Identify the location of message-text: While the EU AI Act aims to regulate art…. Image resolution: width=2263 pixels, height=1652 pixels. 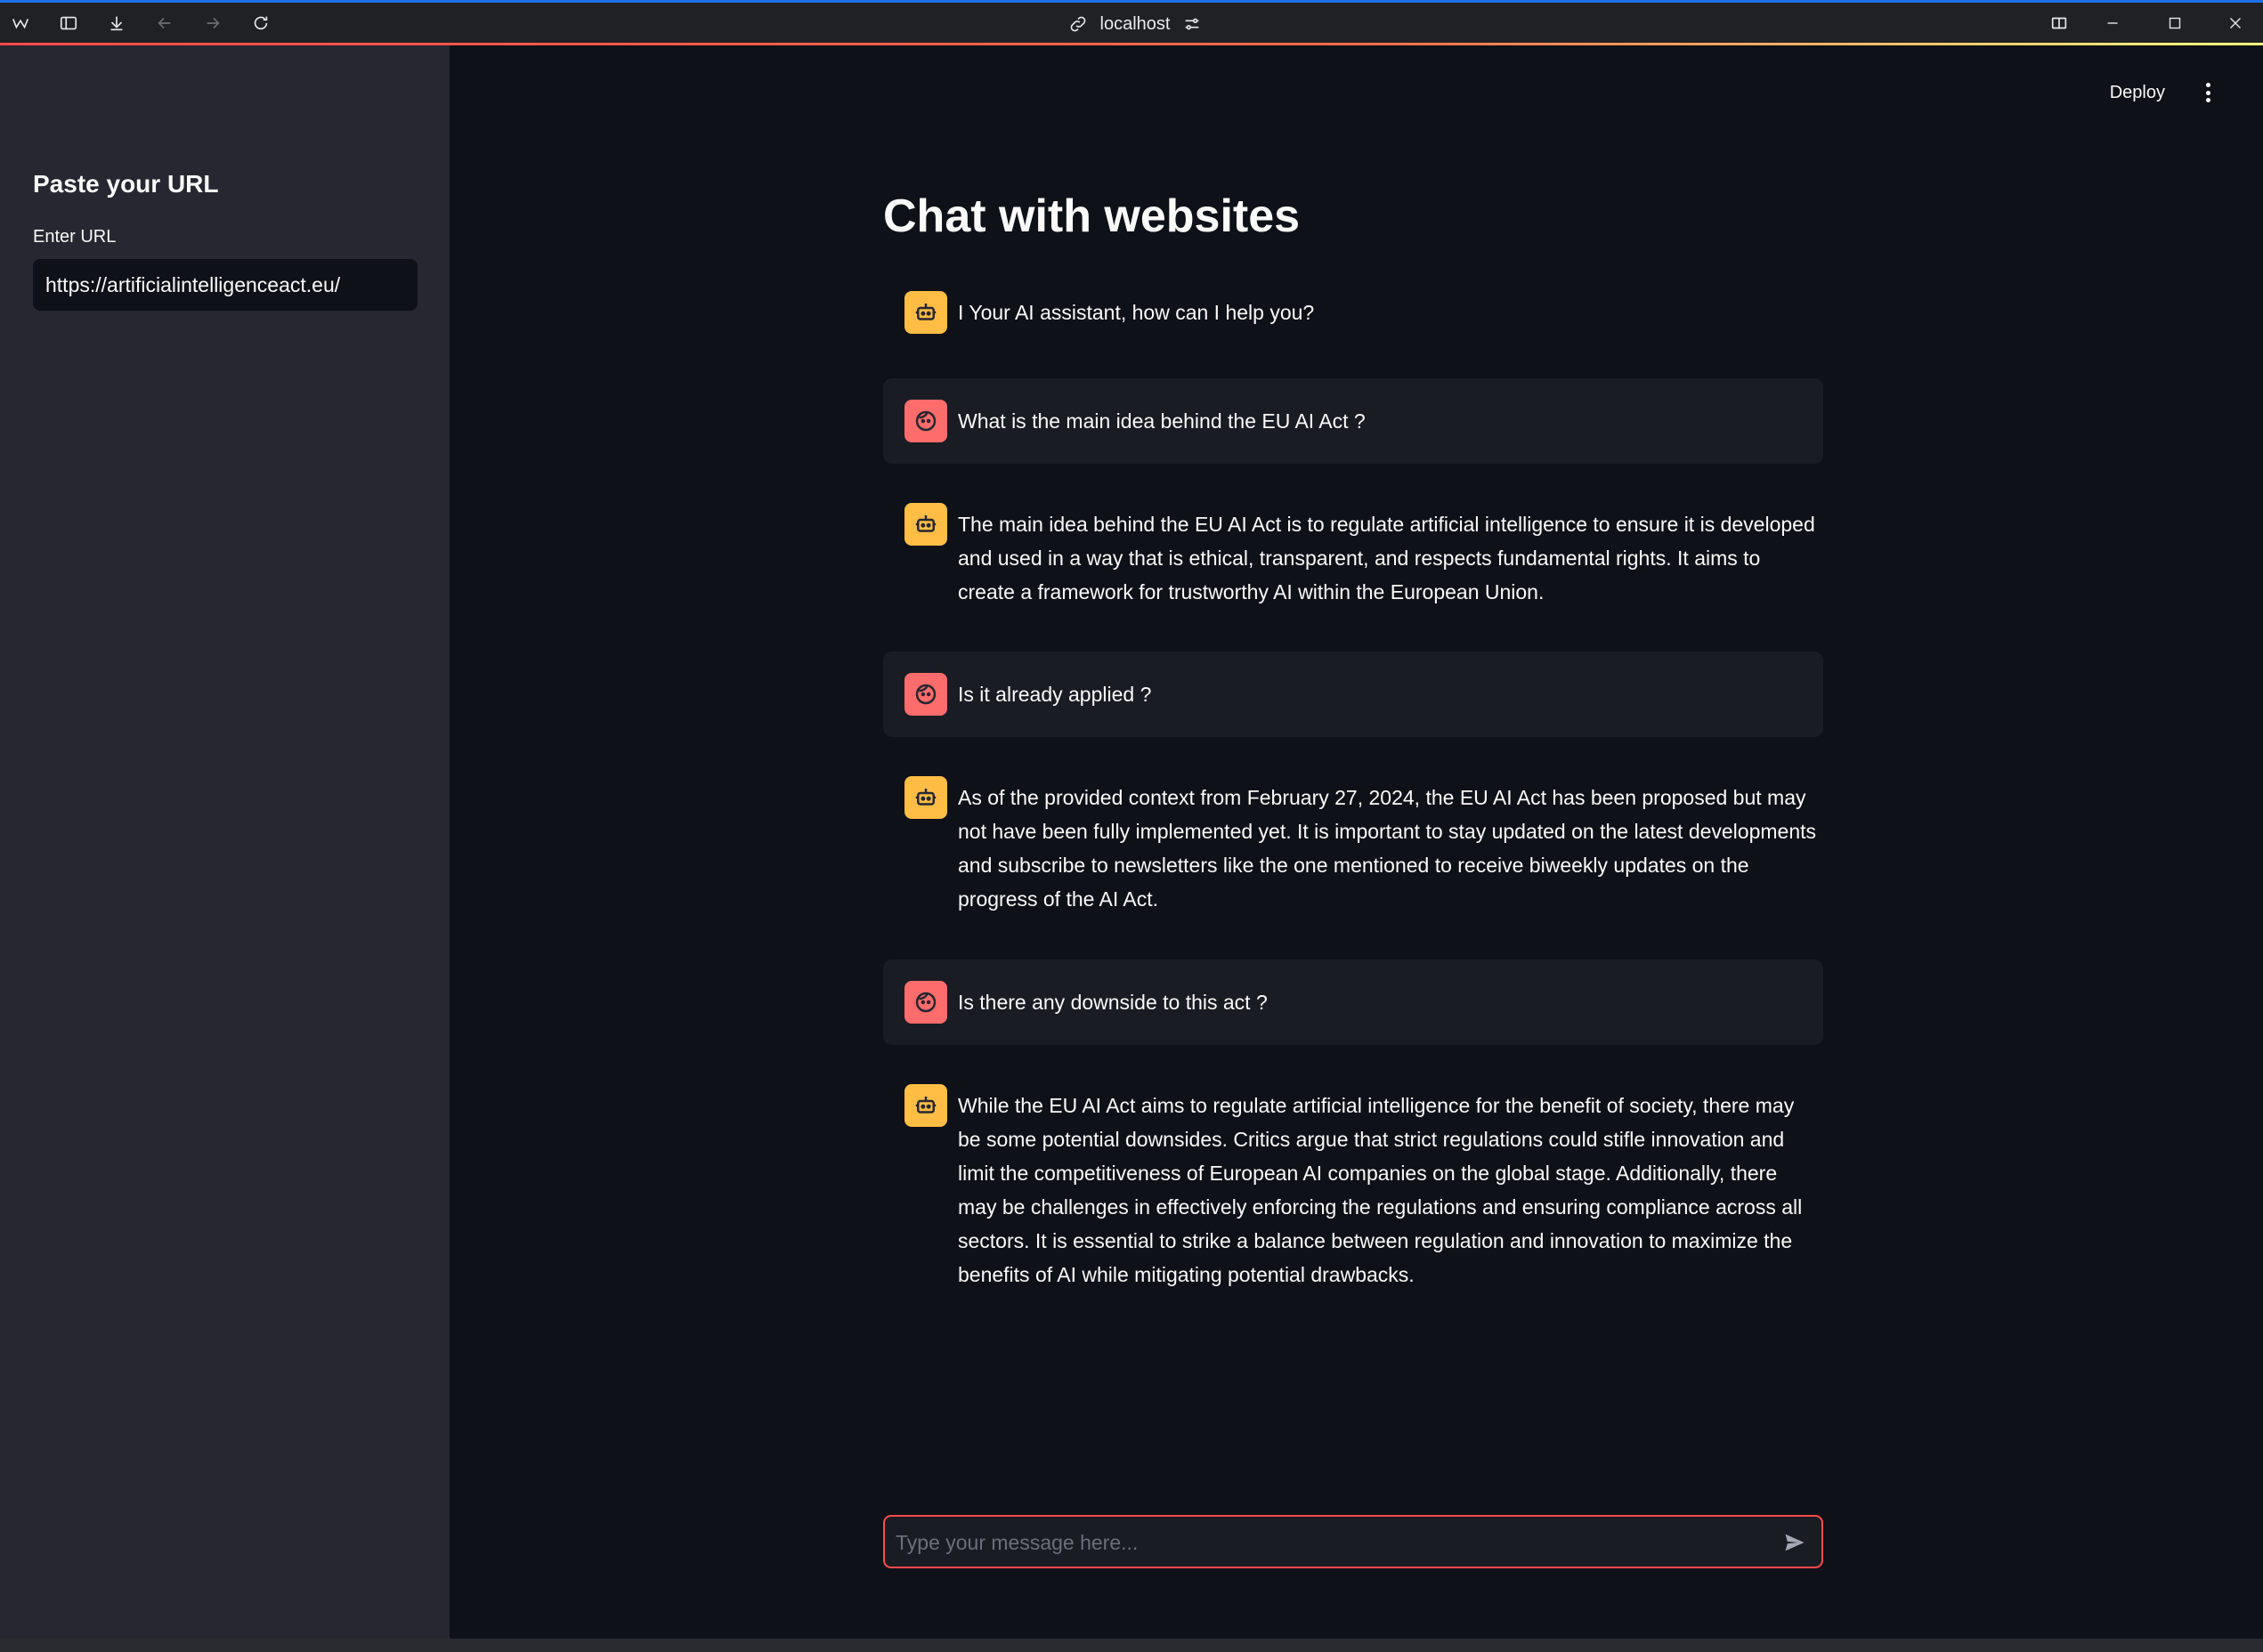
(1380, 1190).